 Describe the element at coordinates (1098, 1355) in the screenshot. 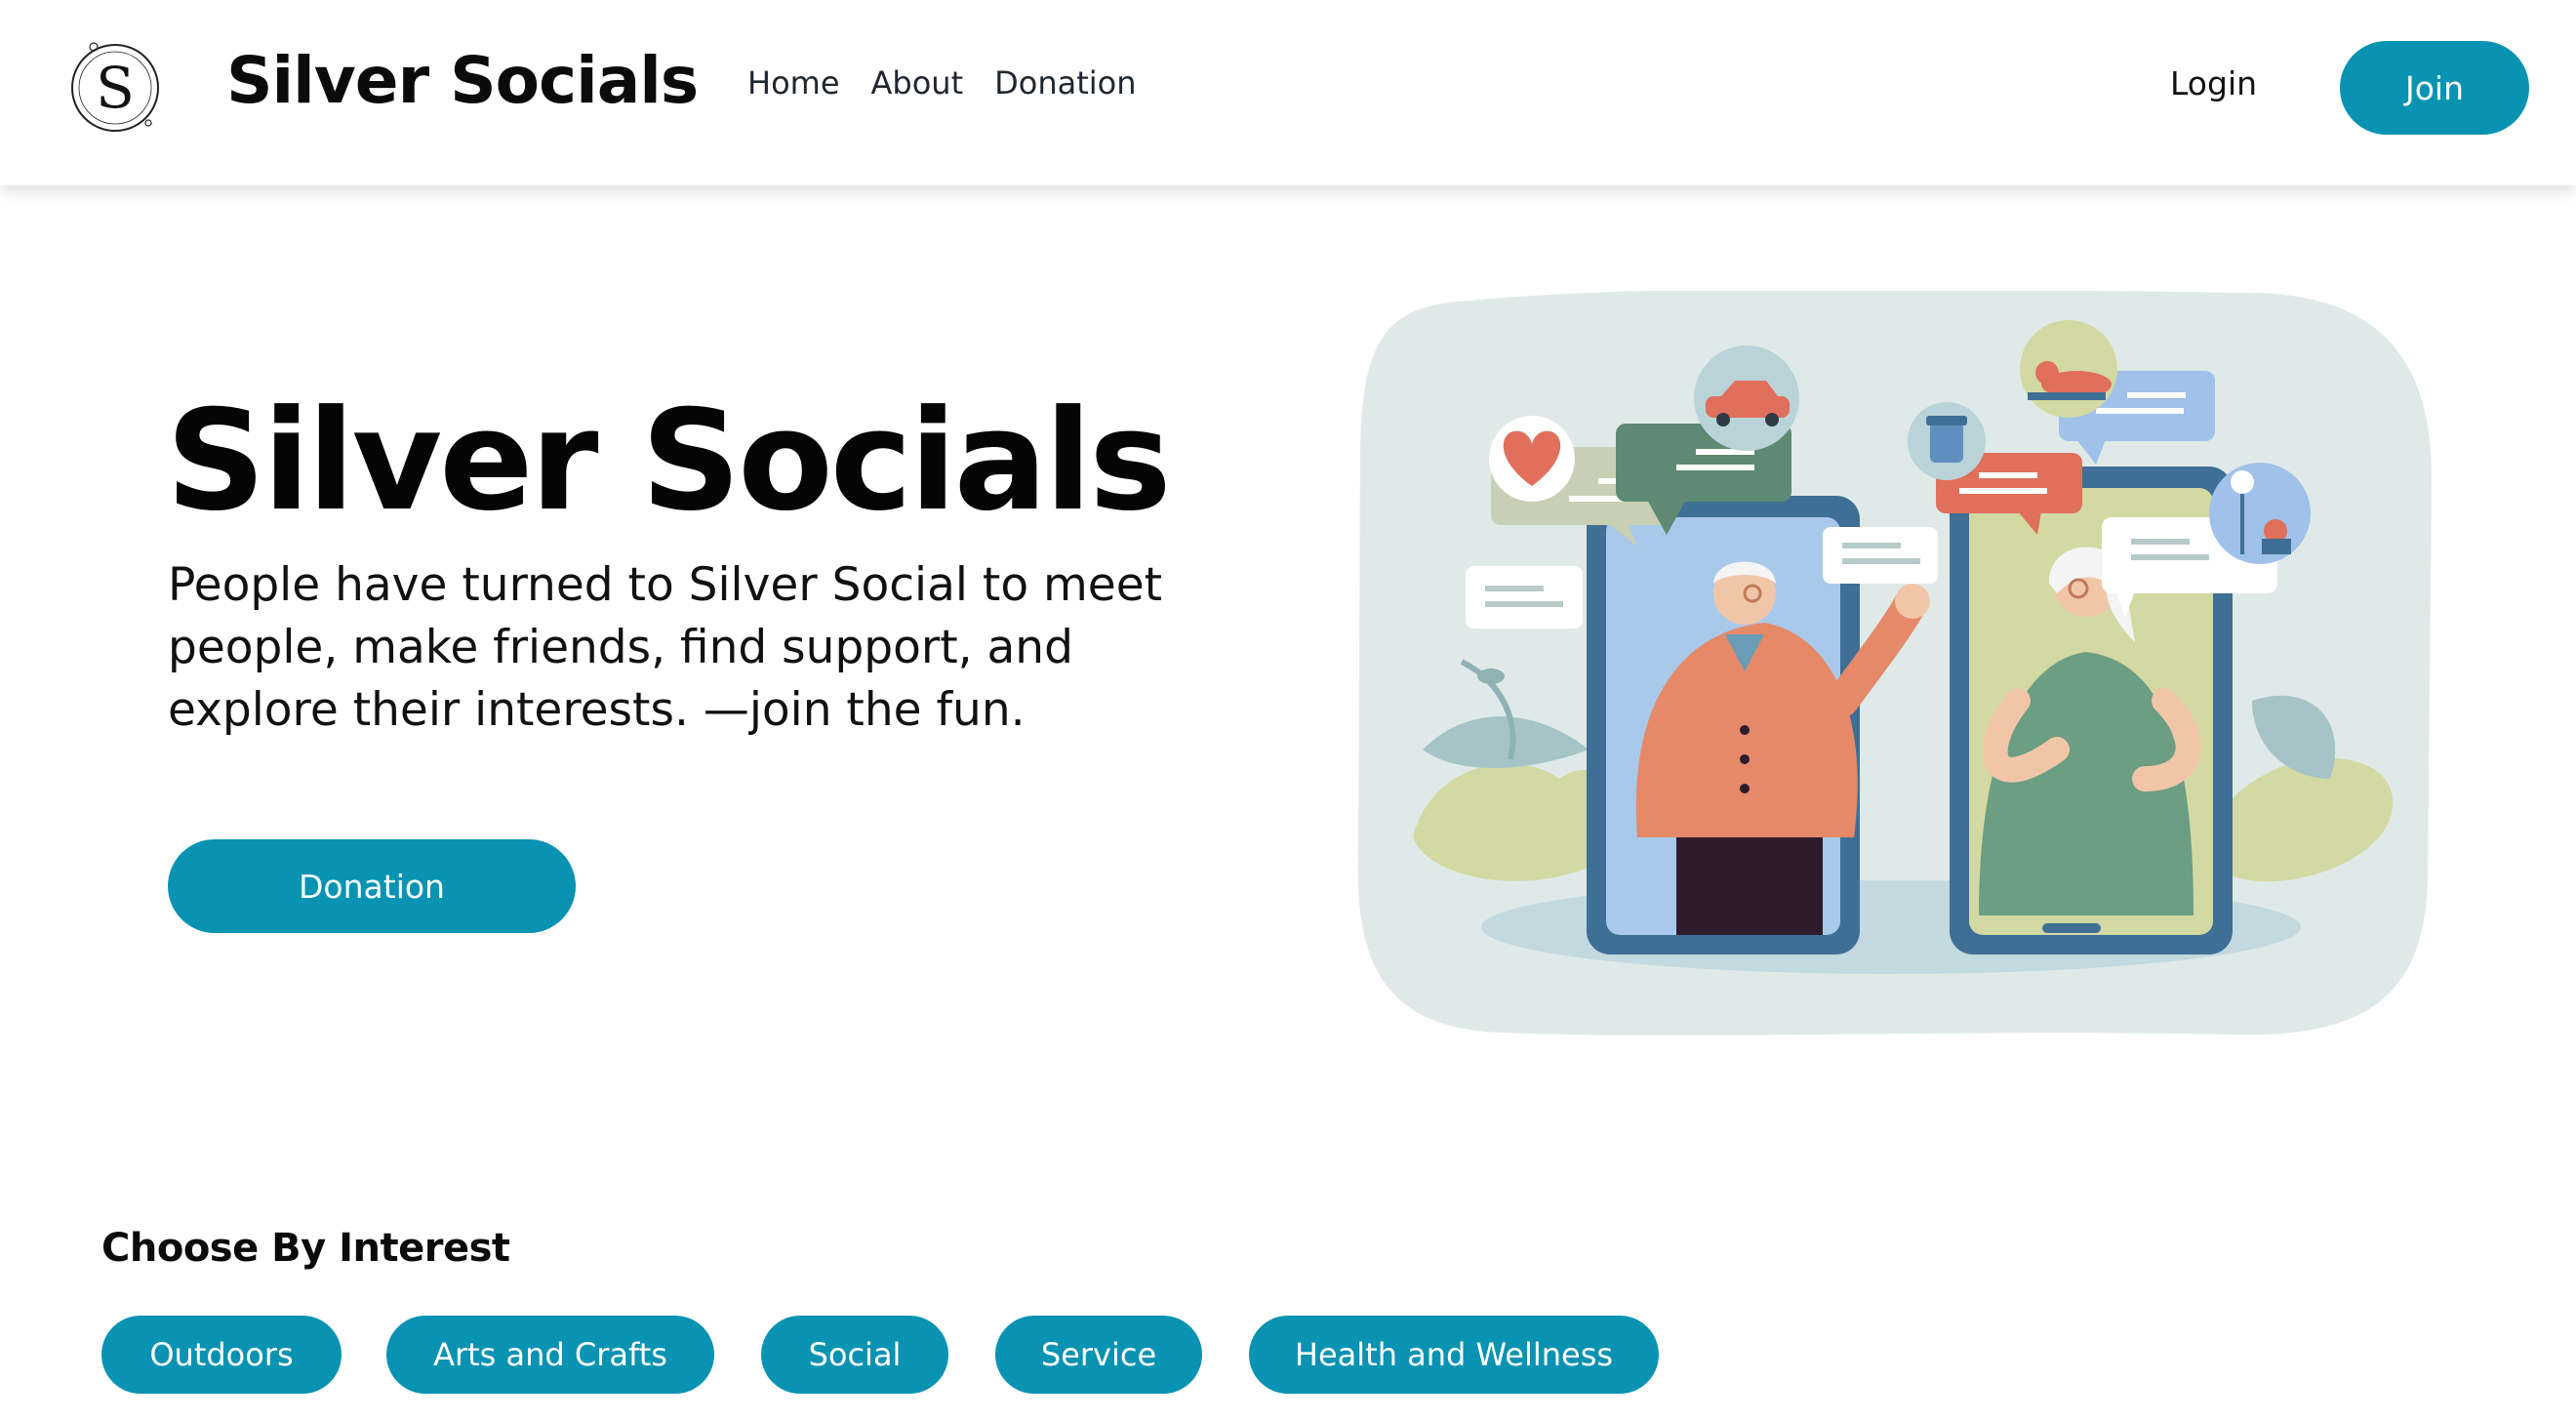

I see `interest-chip-service: Service` at that location.